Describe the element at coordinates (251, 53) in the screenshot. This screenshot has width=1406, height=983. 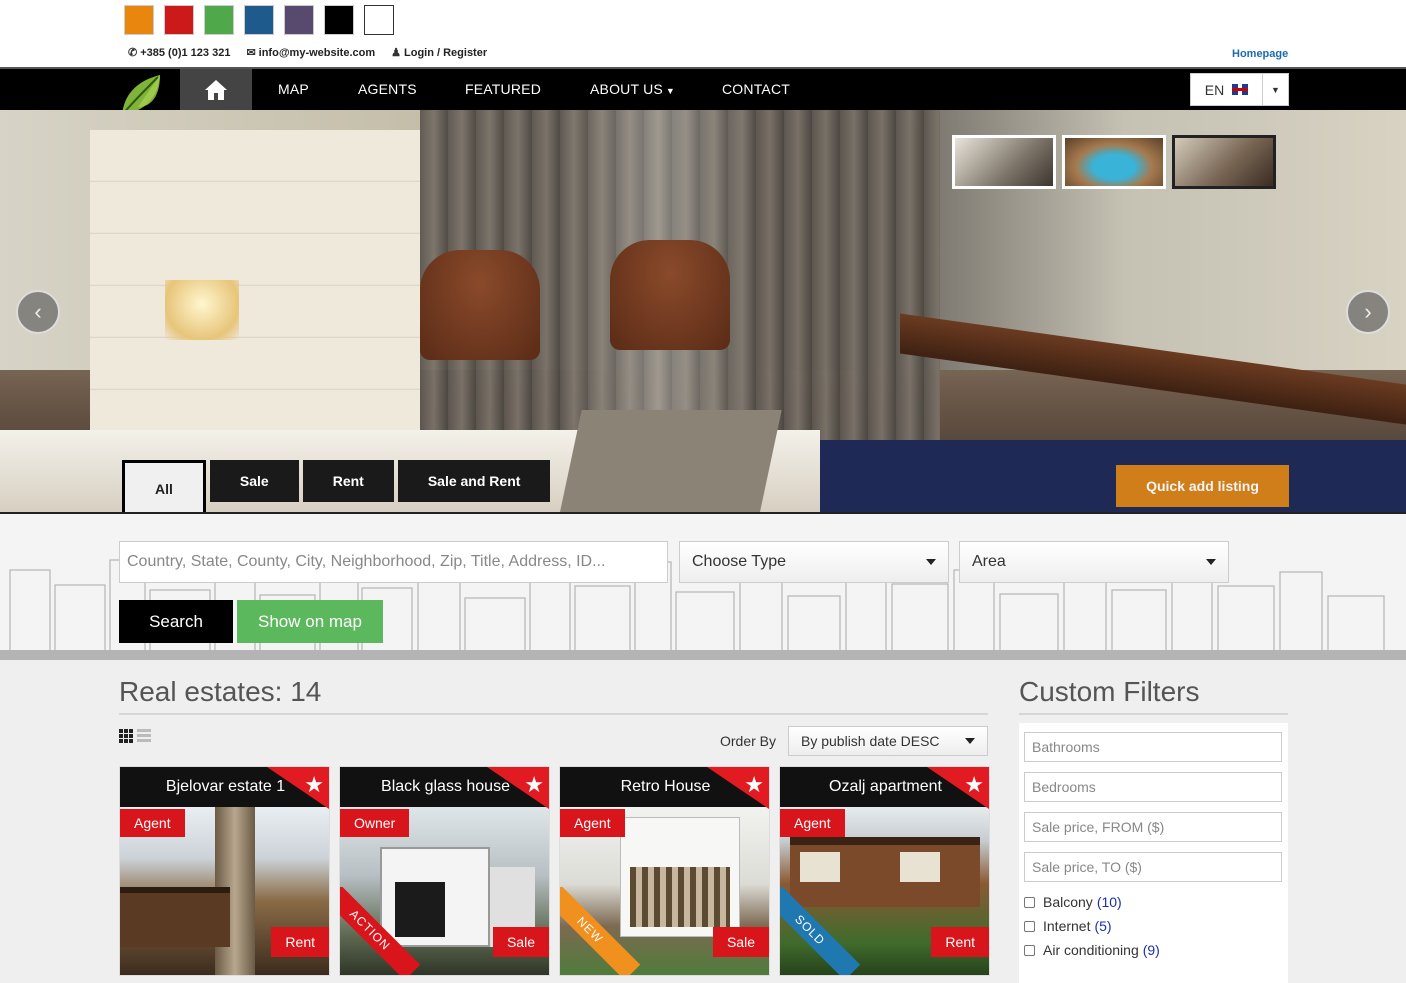
I see `envelope-icon: ✉` at that location.